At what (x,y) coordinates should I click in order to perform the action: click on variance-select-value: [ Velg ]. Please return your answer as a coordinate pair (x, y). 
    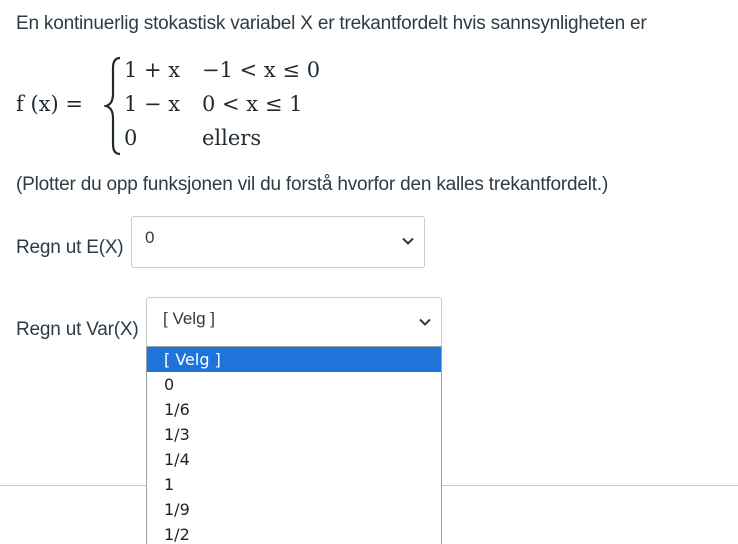
    Looking at the image, I should click on (189, 318).